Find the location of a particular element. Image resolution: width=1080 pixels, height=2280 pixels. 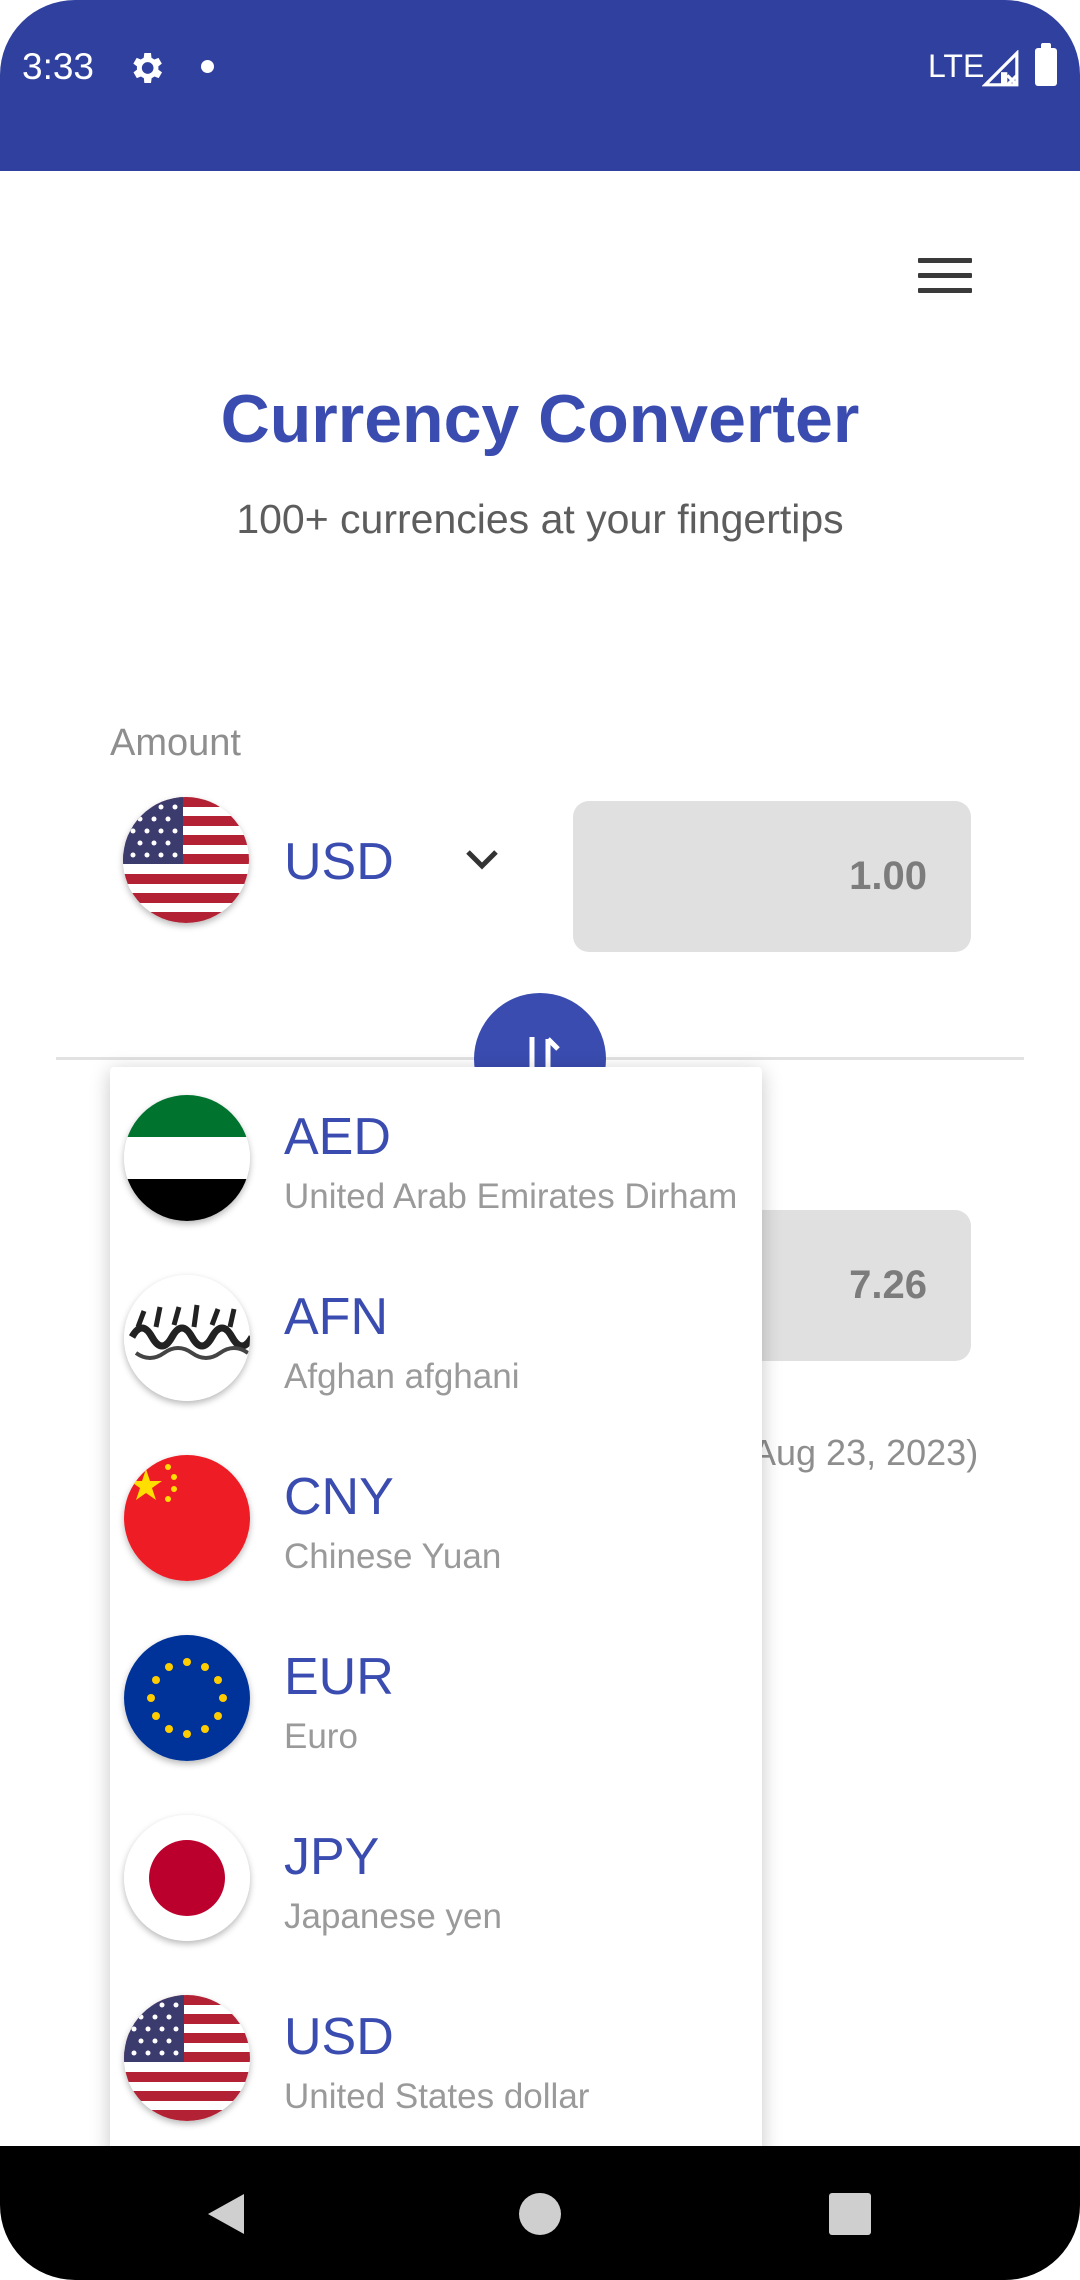

notification-dot-icon is located at coordinates (207, 66).